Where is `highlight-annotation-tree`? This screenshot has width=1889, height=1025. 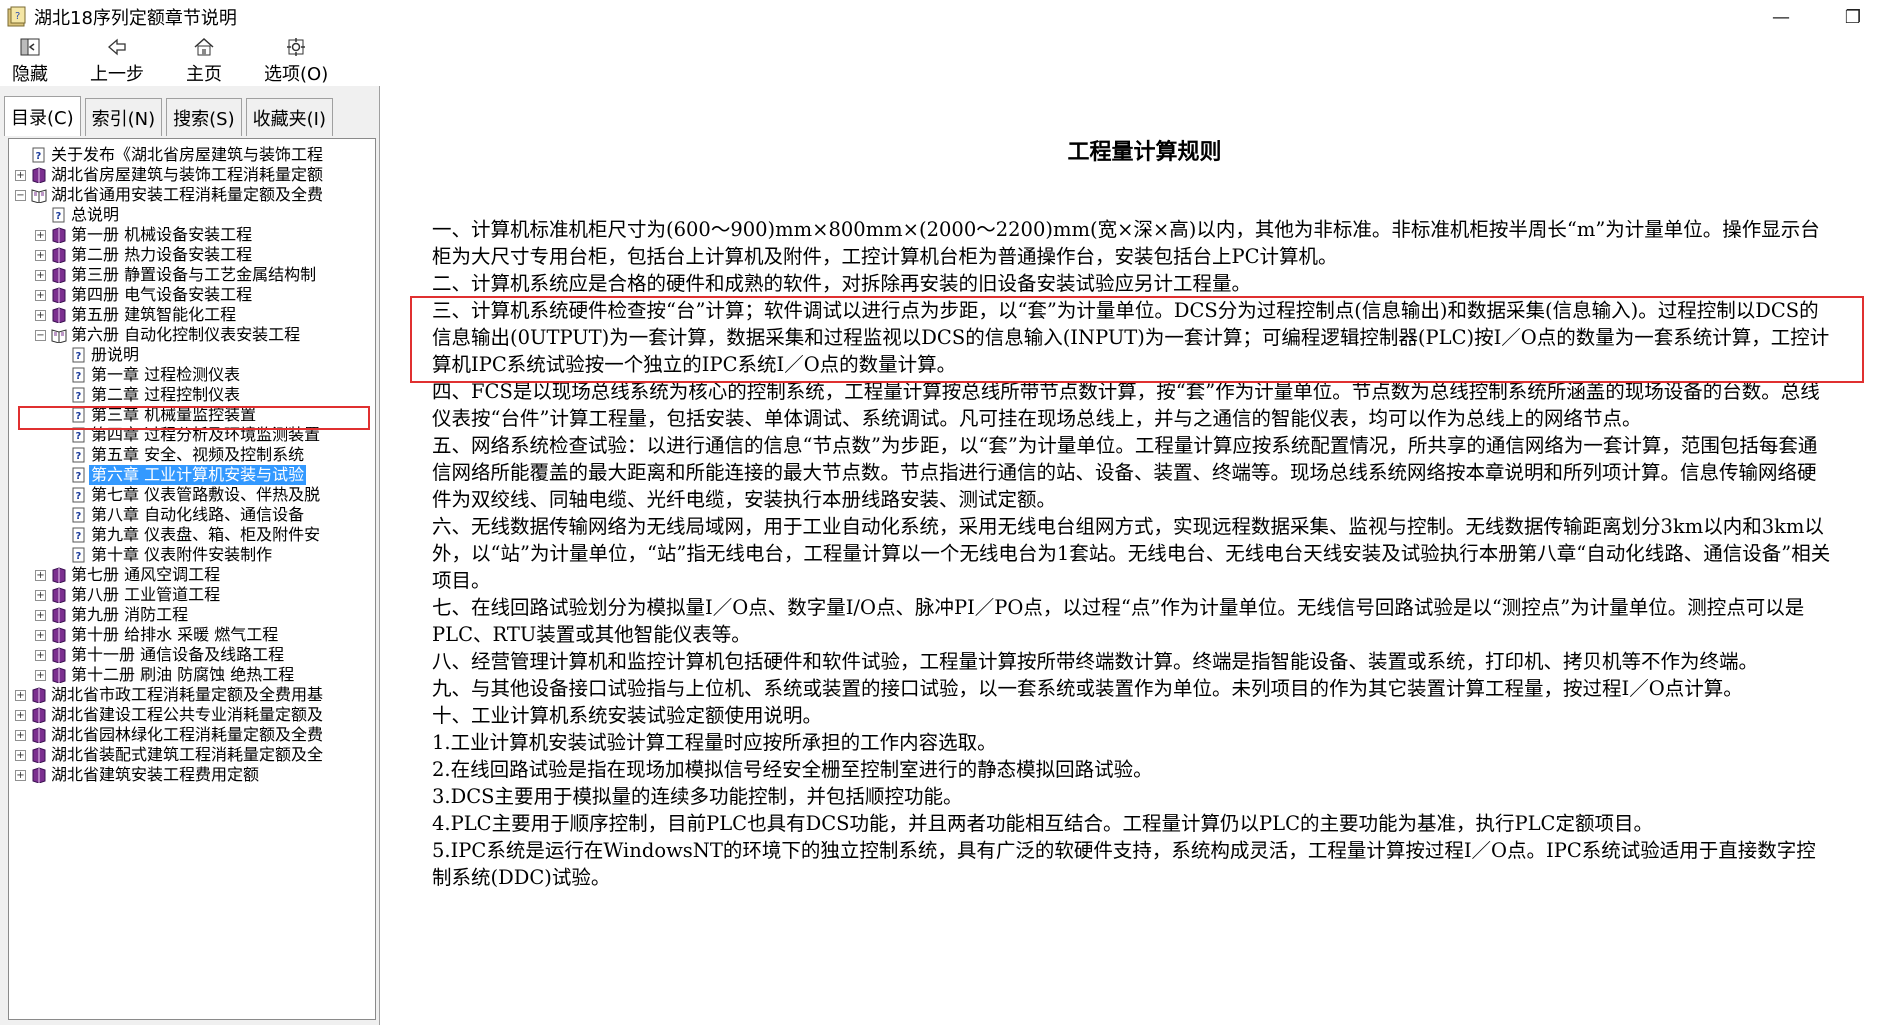 highlight-annotation-tree is located at coordinates (194, 418).